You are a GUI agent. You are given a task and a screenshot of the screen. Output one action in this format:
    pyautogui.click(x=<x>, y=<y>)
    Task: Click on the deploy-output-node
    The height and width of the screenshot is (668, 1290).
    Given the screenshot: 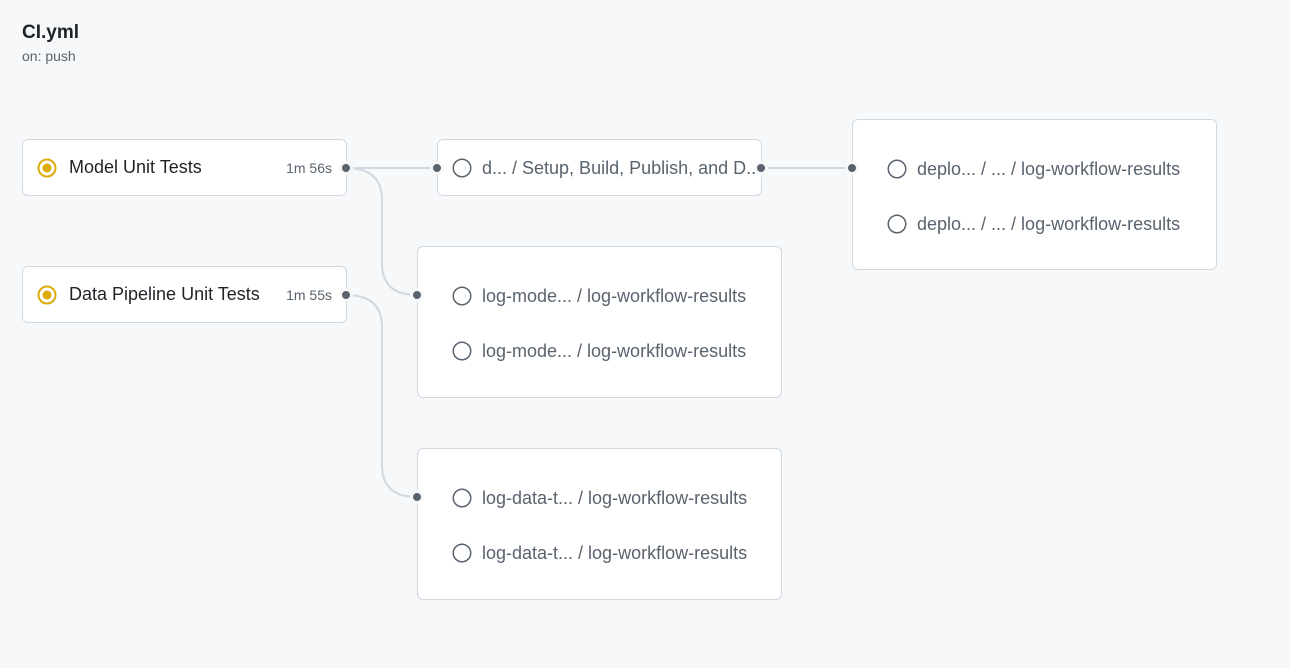 What is the action you would take?
    pyautogui.click(x=761, y=168)
    